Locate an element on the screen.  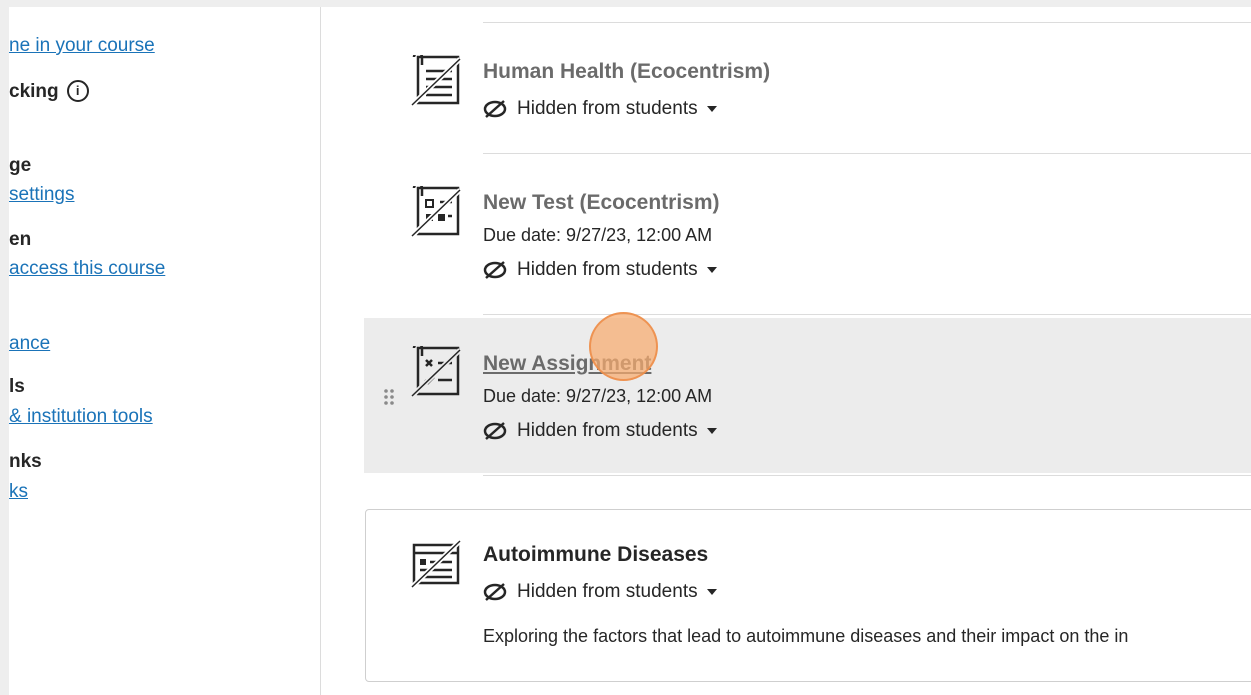
sidebar-heading-tracking-label: cking is located at coordinates (34, 91).